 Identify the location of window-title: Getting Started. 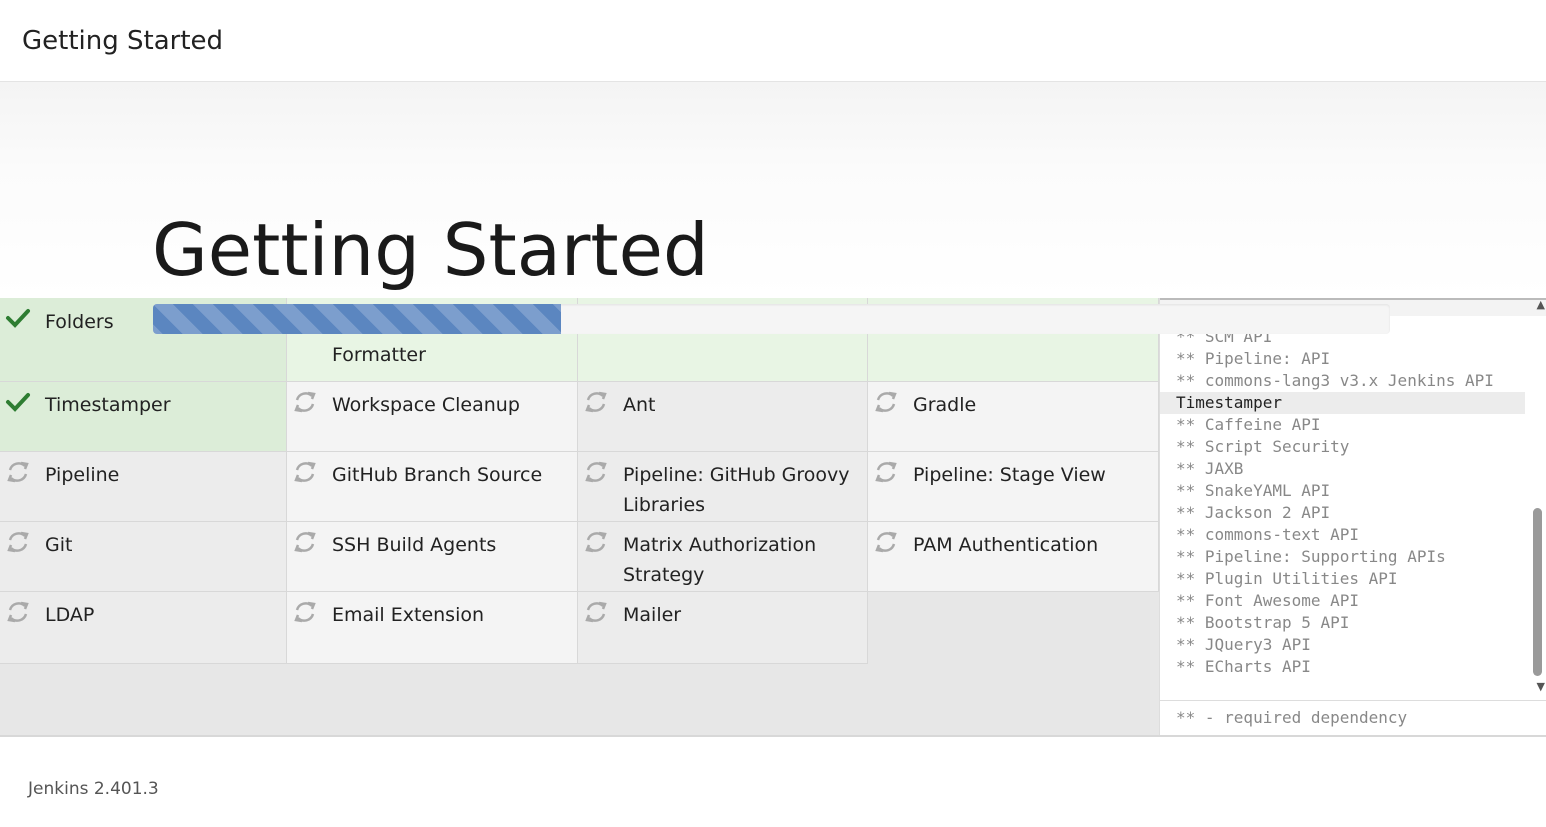
(123, 41).